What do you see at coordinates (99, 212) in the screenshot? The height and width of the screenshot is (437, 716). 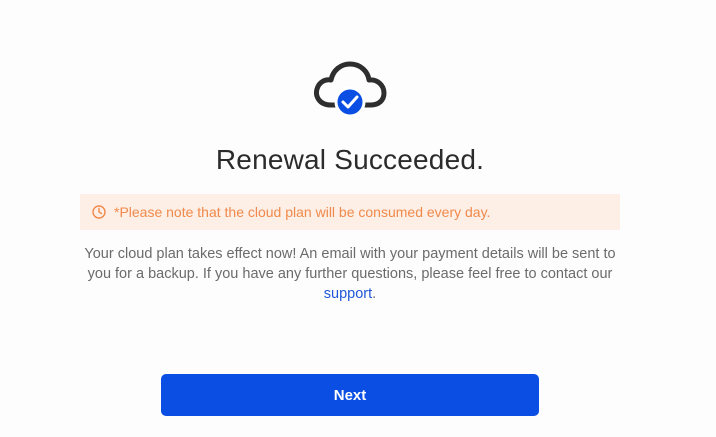 I see `clock-icon` at bounding box center [99, 212].